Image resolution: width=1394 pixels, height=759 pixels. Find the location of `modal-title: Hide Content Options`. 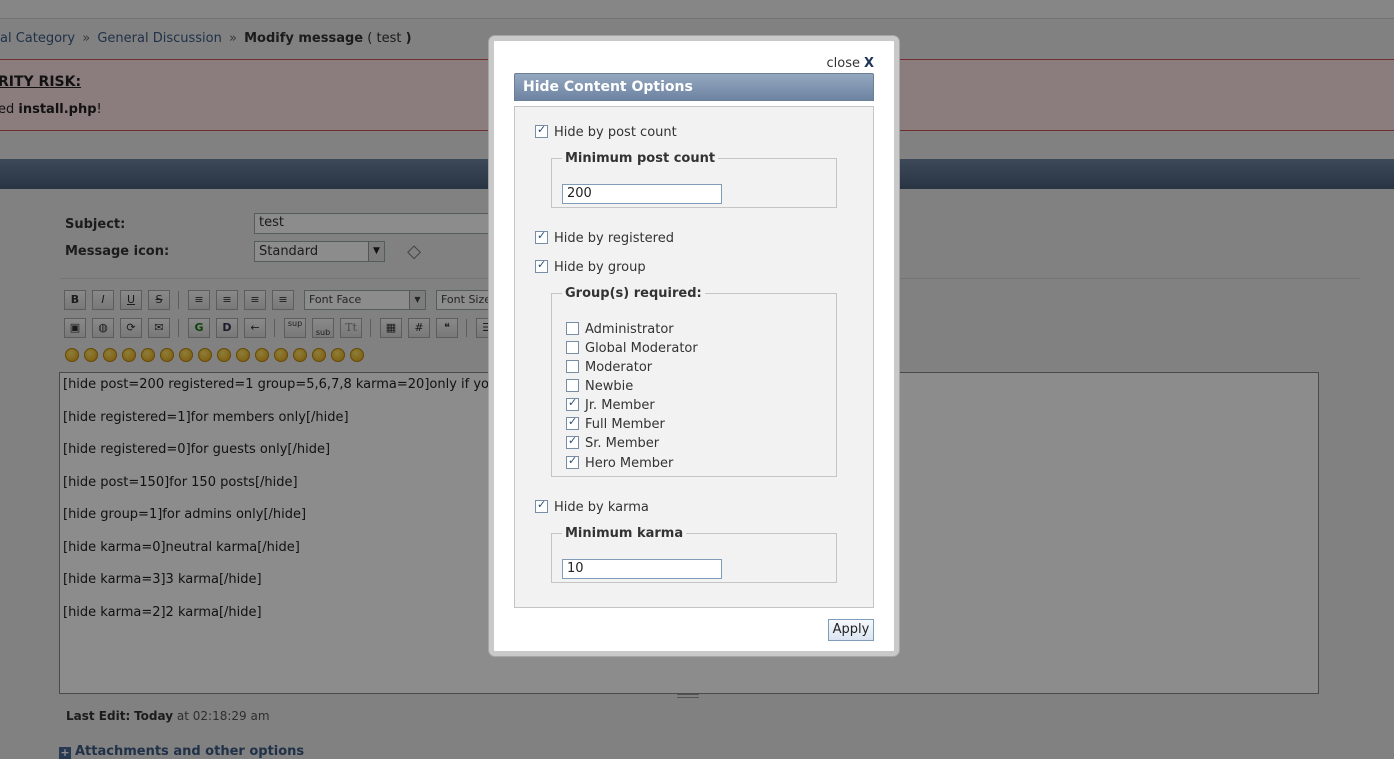

modal-title: Hide Content Options is located at coordinates (694, 87).